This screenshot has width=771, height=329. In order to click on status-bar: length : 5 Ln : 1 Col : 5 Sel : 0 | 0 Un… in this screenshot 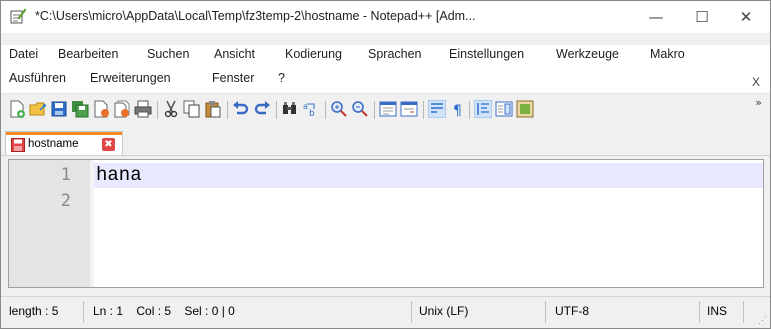, I will do `click(385, 312)`.